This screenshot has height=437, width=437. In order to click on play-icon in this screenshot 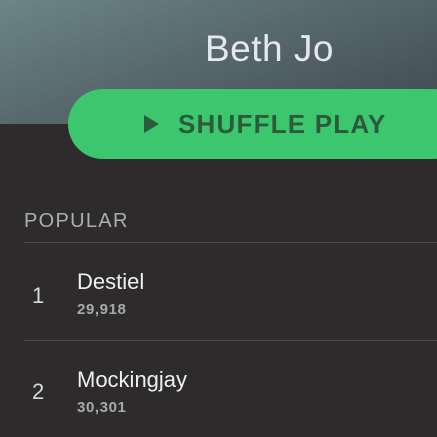, I will do `click(151, 124)`.